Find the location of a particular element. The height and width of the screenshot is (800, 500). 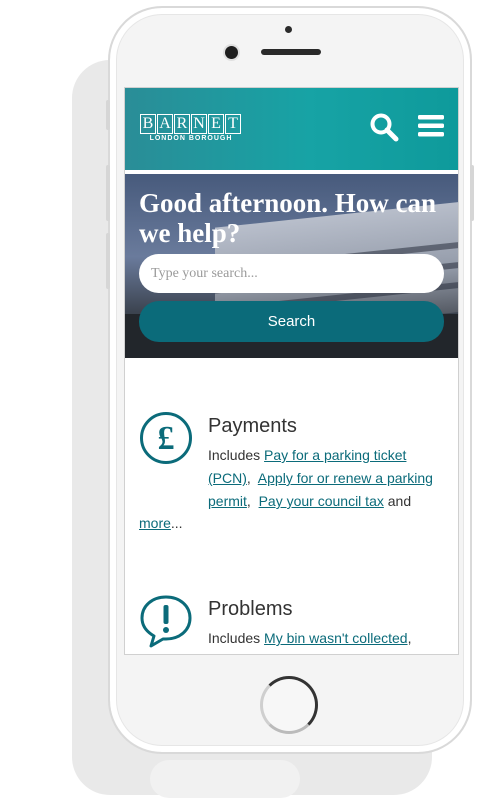

hamburger-menu-icon is located at coordinates (431, 126).